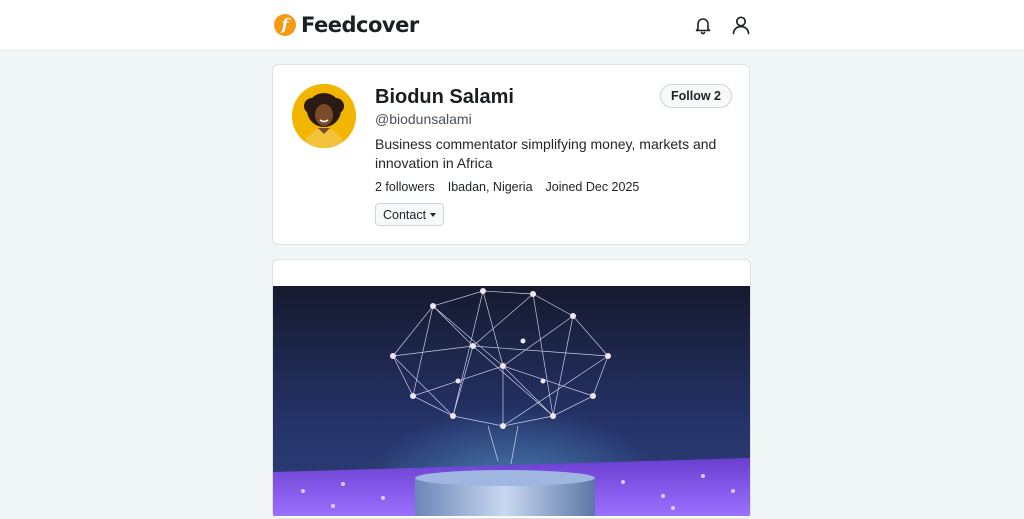 The height and width of the screenshot is (519, 1024). What do you see at coordinates (324, 116) in the screenshot?
I see `avatar` at bounding box center [324, 116].